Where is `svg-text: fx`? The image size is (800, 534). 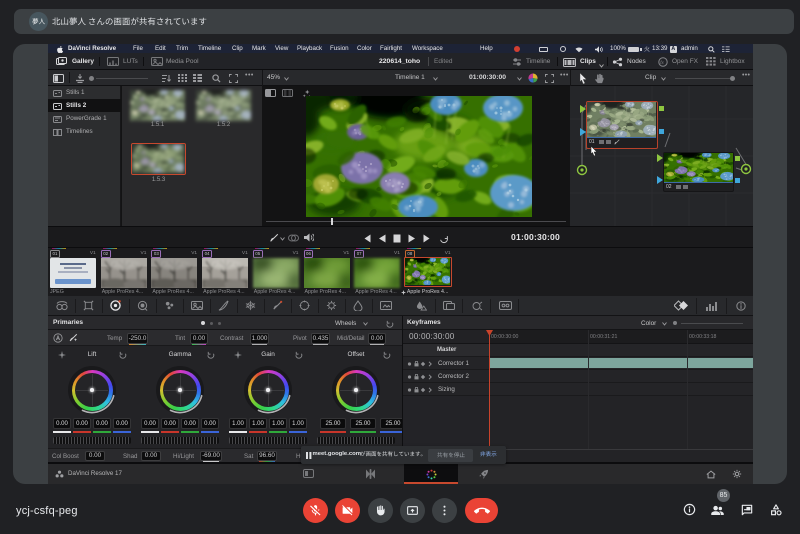 svg-text: fx is located at coordinates (662, 62).